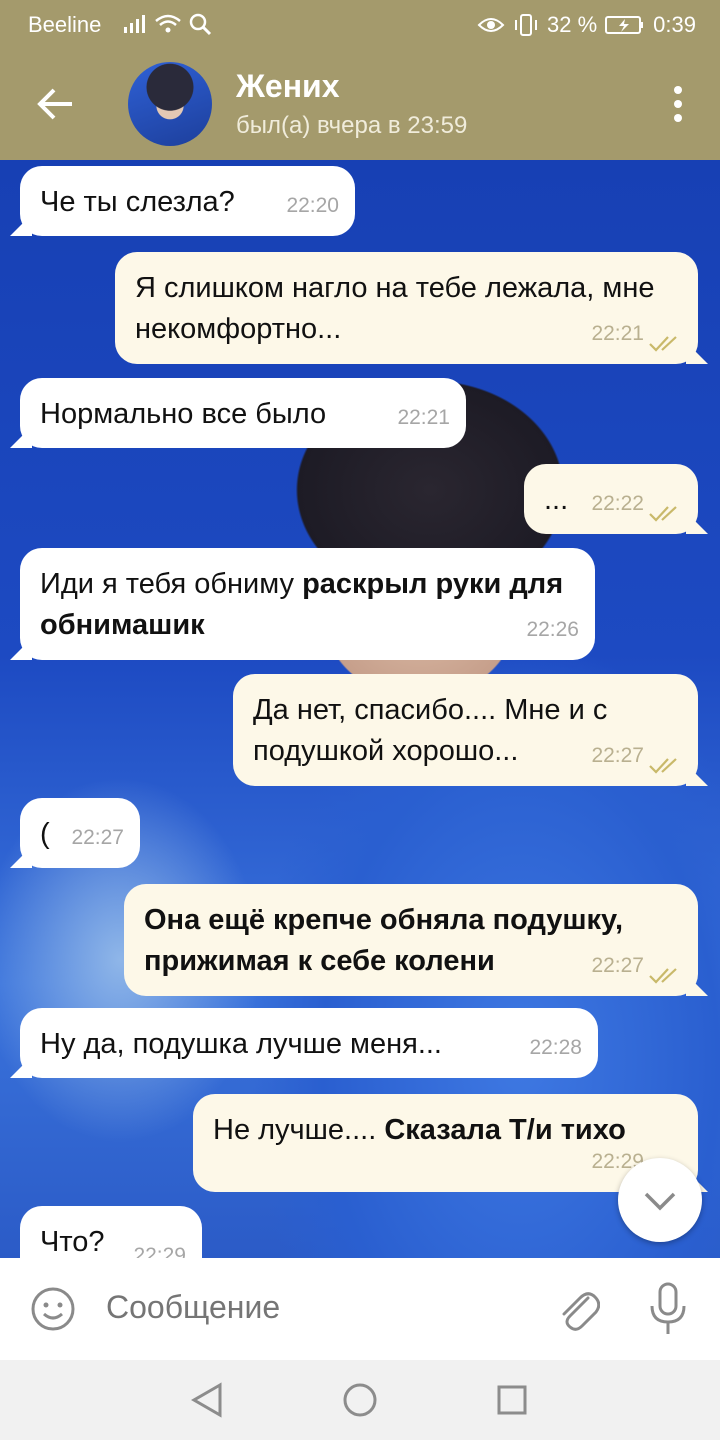 The height and width of the screenshot is (1440, 720). What do you see at coordinates (512, 1400) in the screenshot?
I see `nav-recents-icon` at bounding box center [512, 1400].